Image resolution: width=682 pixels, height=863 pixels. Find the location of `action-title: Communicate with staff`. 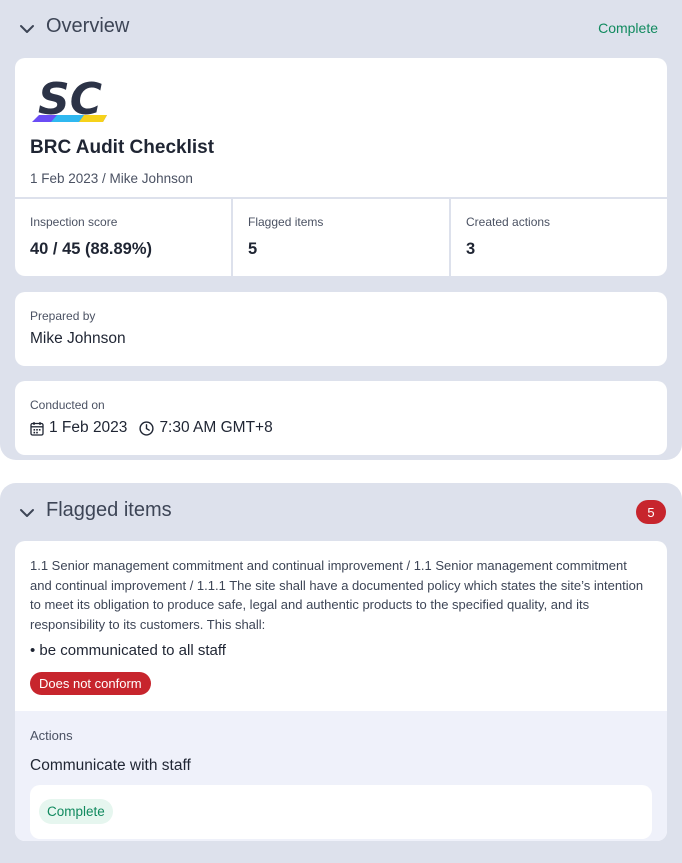

action-title: Communicate with staff is located at coordinates (110, 766).